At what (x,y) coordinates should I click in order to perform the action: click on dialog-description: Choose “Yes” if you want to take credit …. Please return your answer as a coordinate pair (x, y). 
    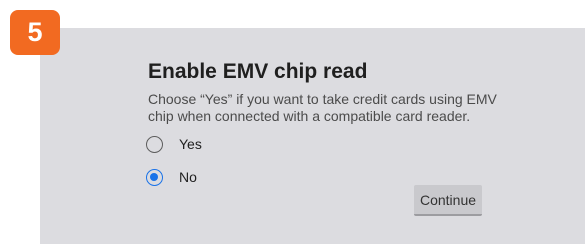
    Looking at the image, I should click on (322, 107).